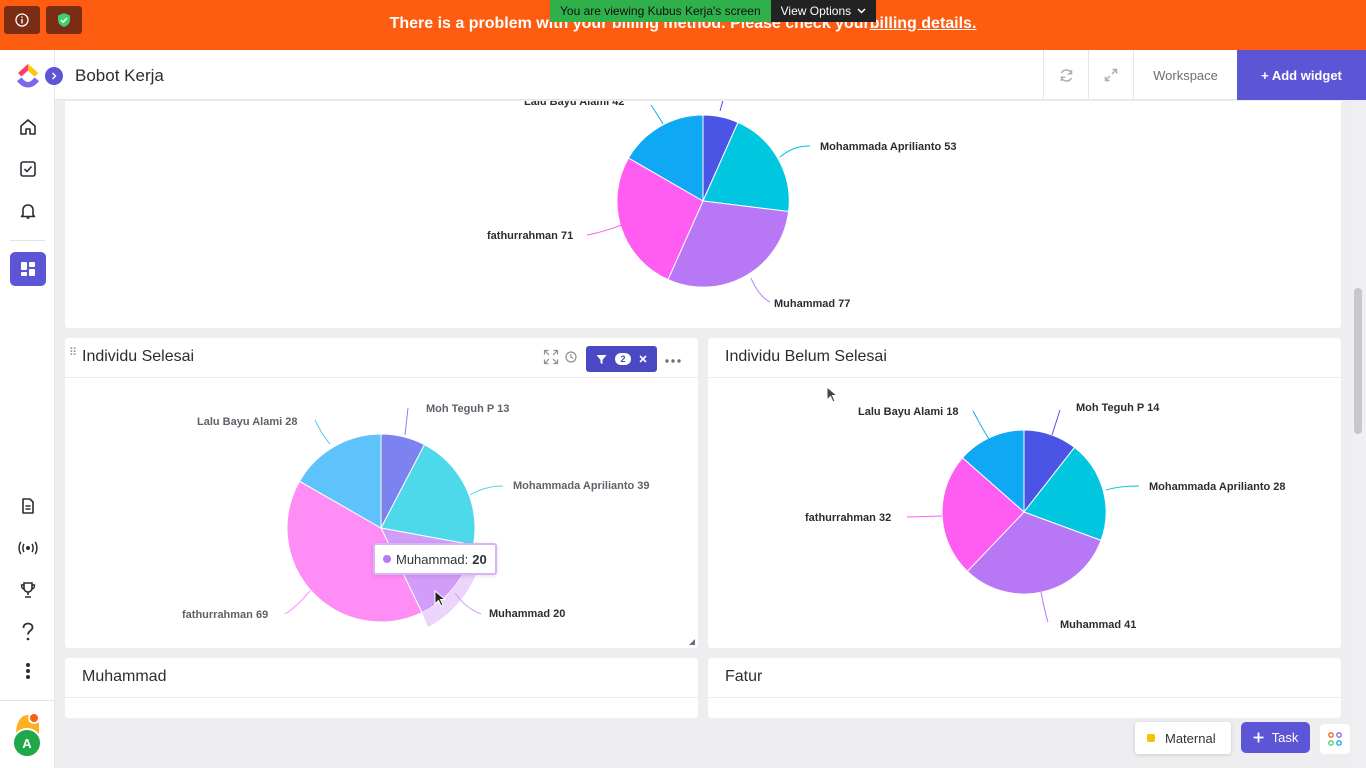 This screenshot has height=768, width=1366. What do you see at coordinates (225, 615) in the screenshot?
I see `pie-label: fathurrahman 69` at bounding box center [225, 615].